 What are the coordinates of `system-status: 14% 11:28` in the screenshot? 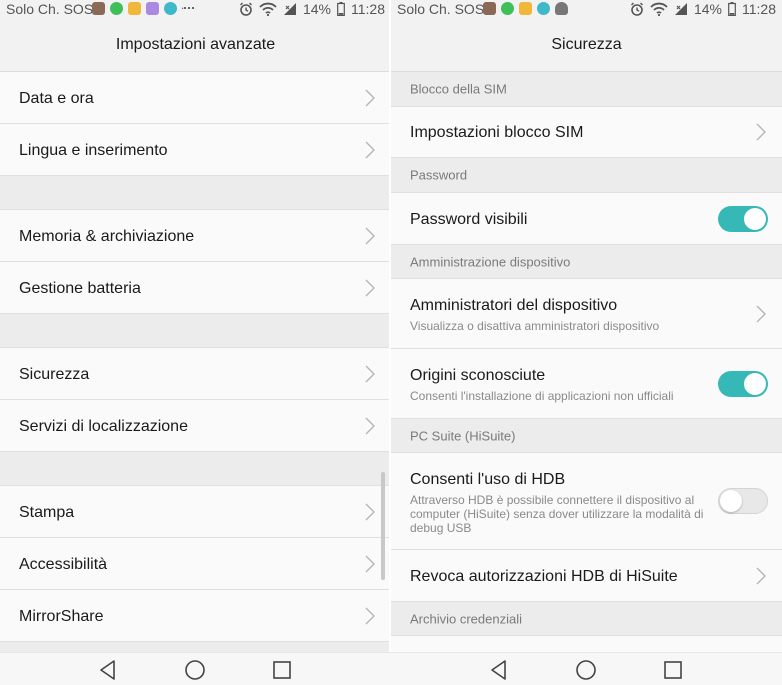 It's located at (703, 9).